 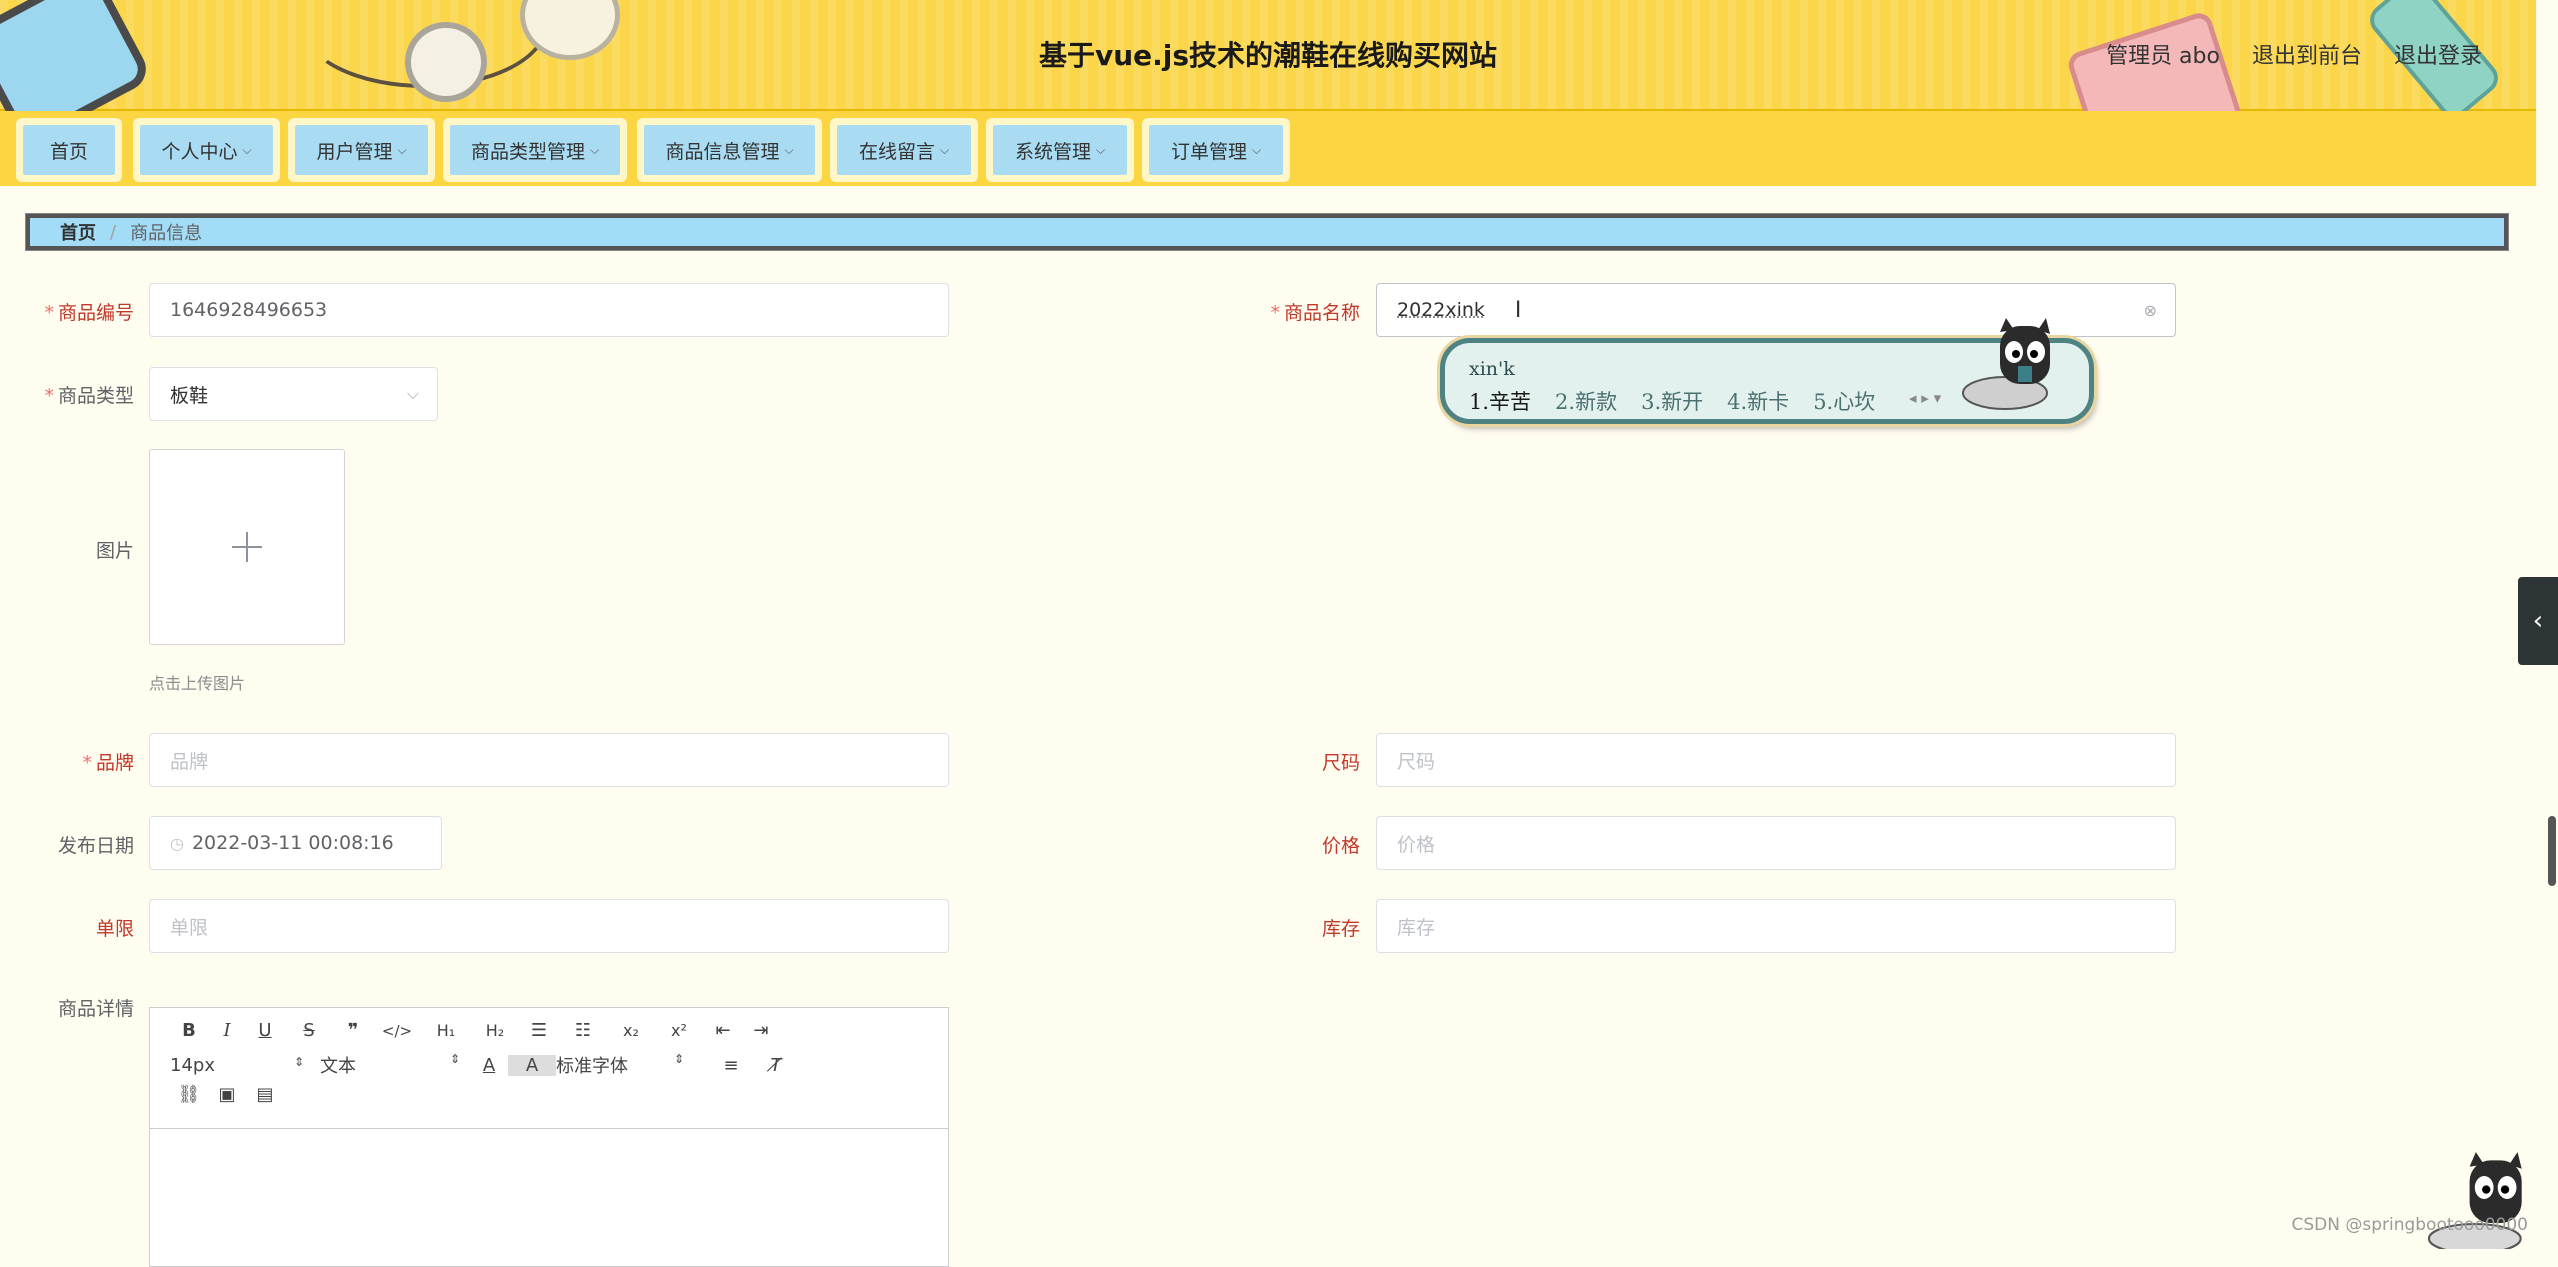 What do you see at coordinates (2538, 621) in the screenshot?
I see `side-collapse-tab: ‹` at bounding box center [2538, 621].